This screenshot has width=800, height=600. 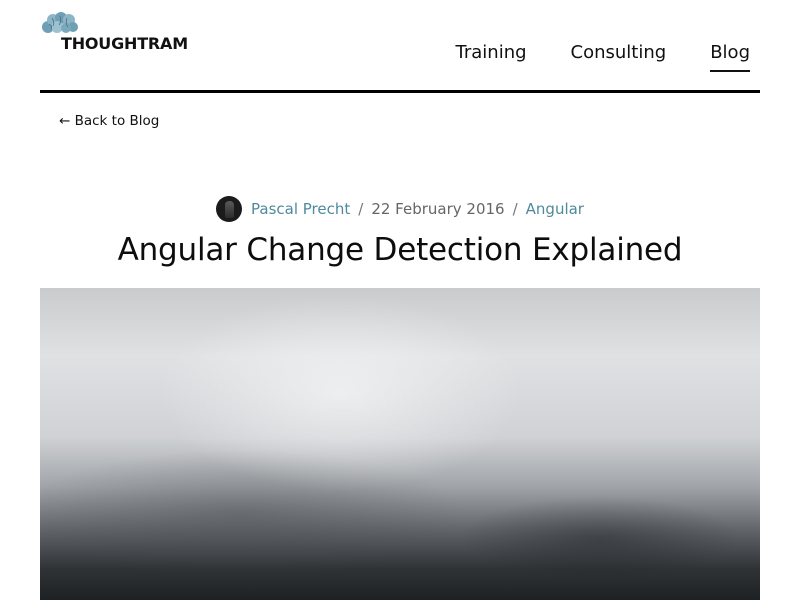 I want to click on category-link: Angular, so click(x=555, y=209).